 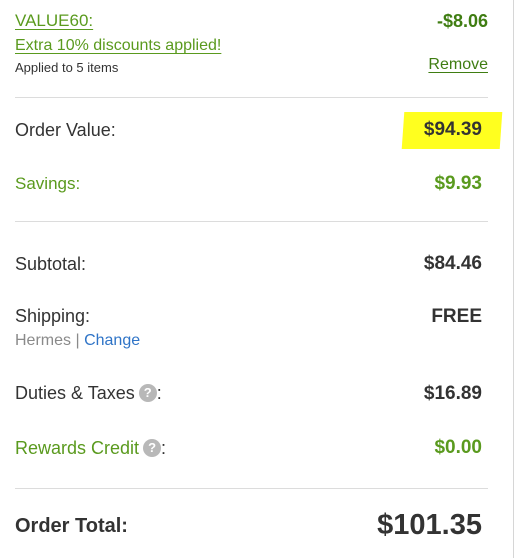 What do you see at coordinates (112, 340) in the screenshot?
I see `change-shipping-link: Change` at bounding box center [112, 340].